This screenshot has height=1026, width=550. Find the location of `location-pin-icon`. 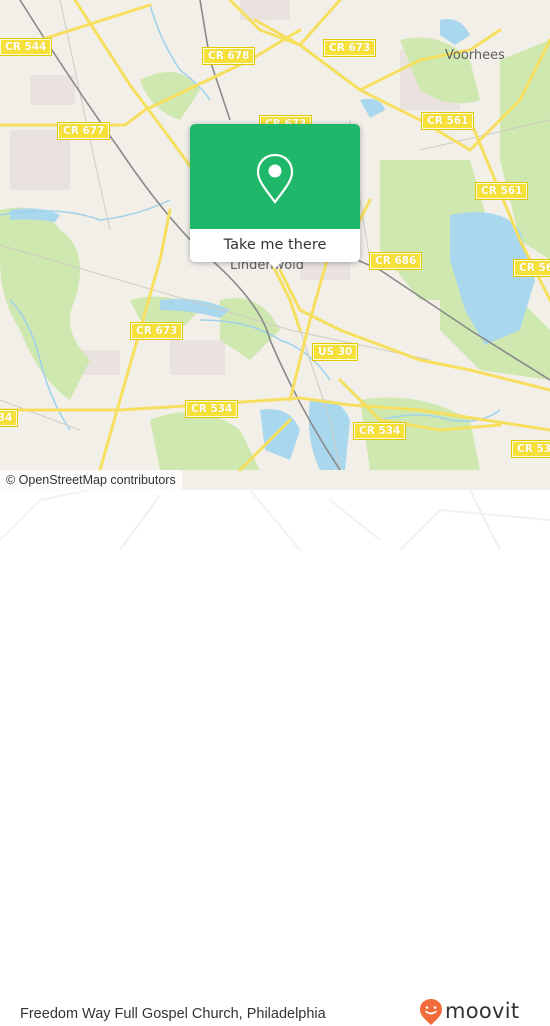

location-pin-icon is located at coordinates (275, 178).